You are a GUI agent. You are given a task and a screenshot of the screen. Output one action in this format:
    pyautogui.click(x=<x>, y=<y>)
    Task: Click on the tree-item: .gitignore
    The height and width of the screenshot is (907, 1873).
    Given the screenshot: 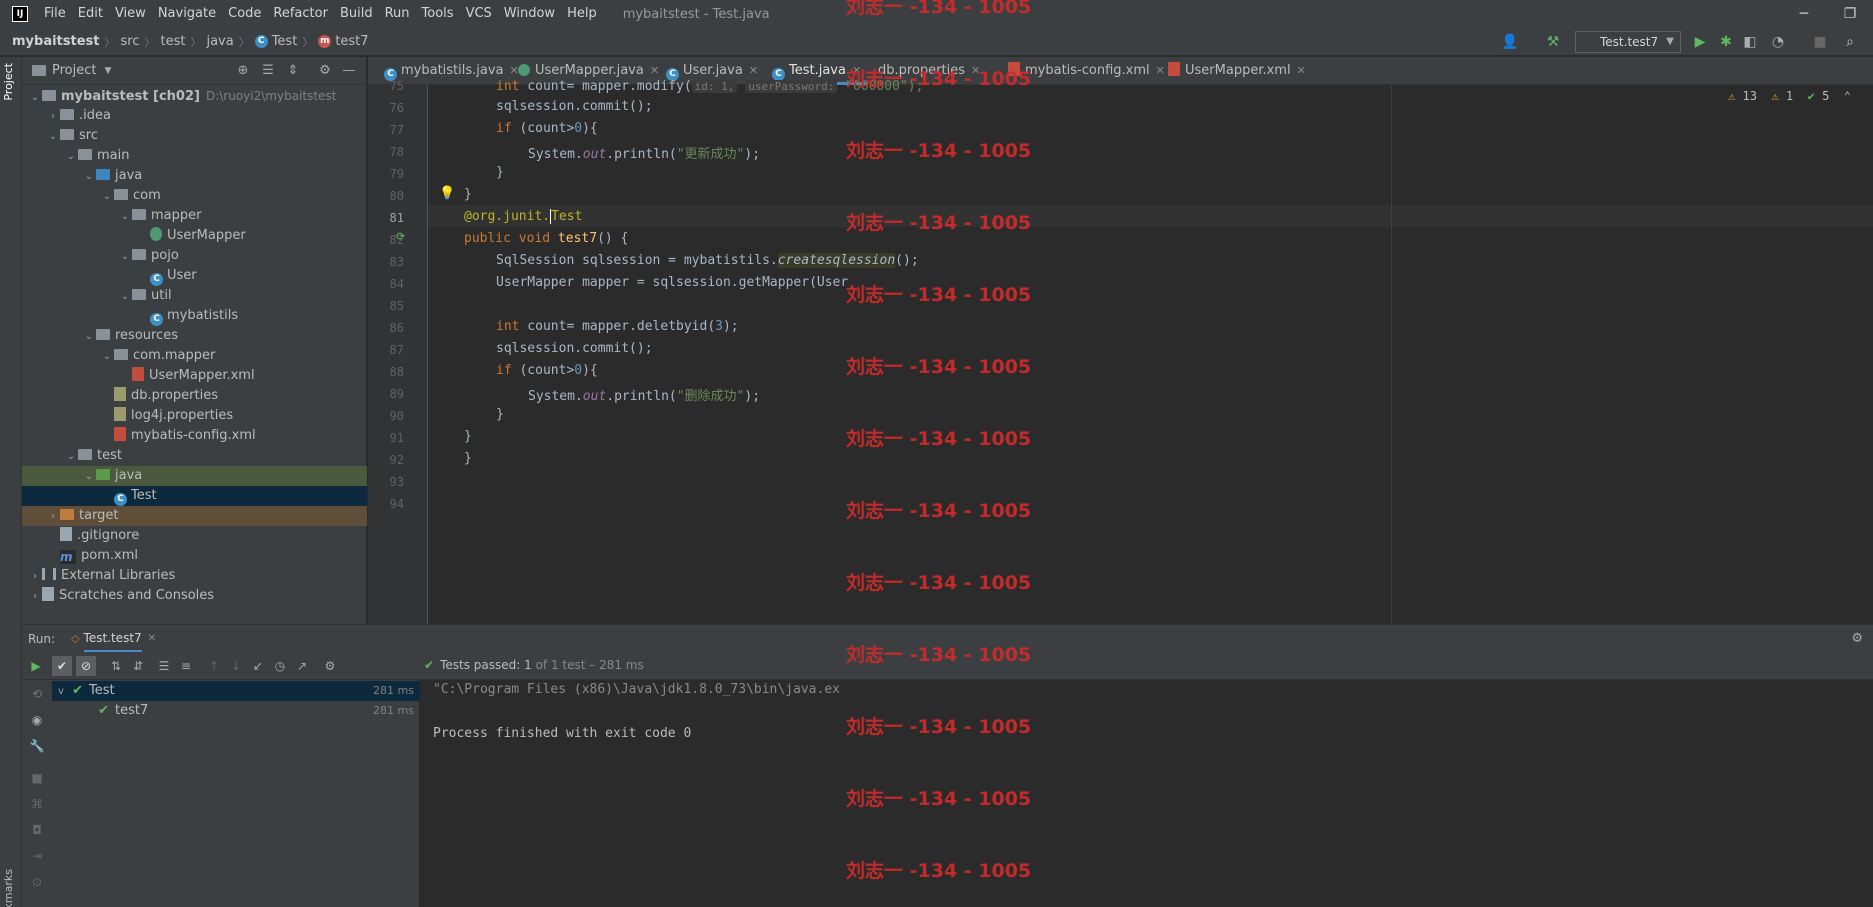 What is the action you would take?
    pyautogui.click(x=194, y=536)
    